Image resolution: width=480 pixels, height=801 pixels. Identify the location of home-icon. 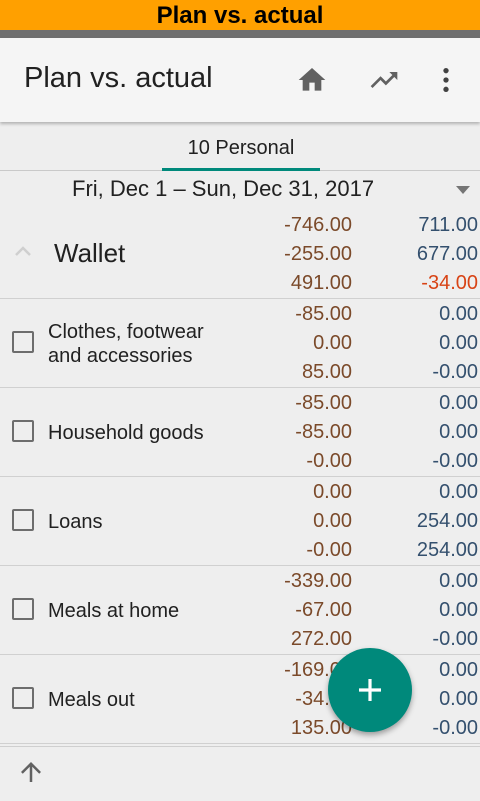
(312, 79).